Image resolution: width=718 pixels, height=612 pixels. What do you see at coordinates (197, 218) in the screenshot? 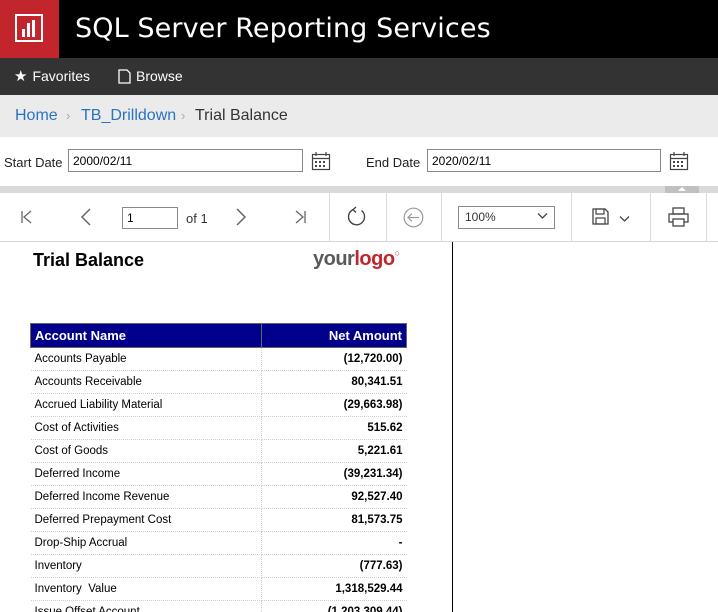
I see `page-count-label: of 1` at bounding box center [197, 218].